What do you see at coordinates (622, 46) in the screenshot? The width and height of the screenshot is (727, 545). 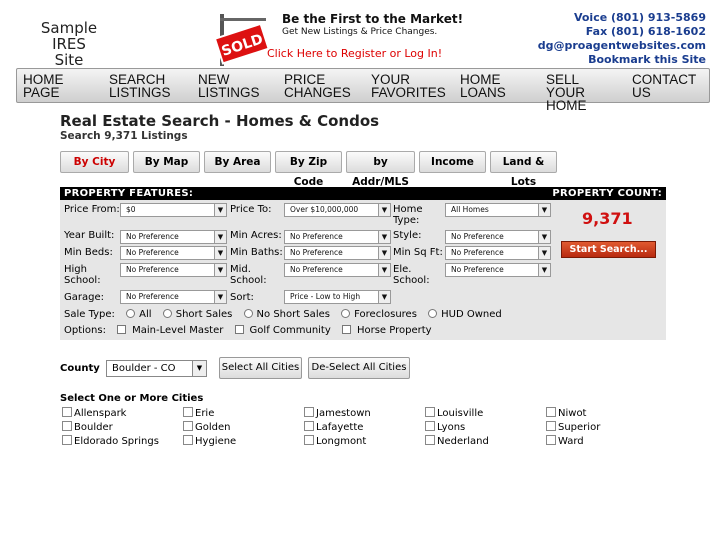 I see `email-link: dg@proagentwebsites.com` at bounding box center [622, 46].